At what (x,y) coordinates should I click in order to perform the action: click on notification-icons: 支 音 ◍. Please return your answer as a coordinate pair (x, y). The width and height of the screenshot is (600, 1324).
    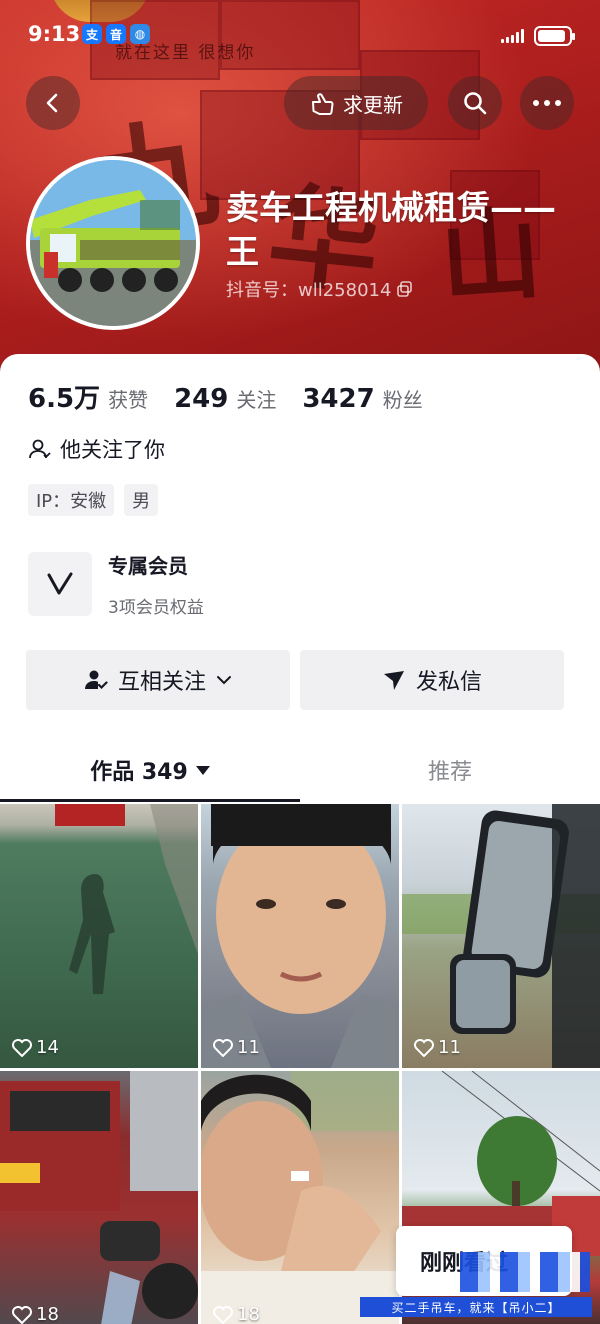
    Looking at the image, I should click on (116, 34).